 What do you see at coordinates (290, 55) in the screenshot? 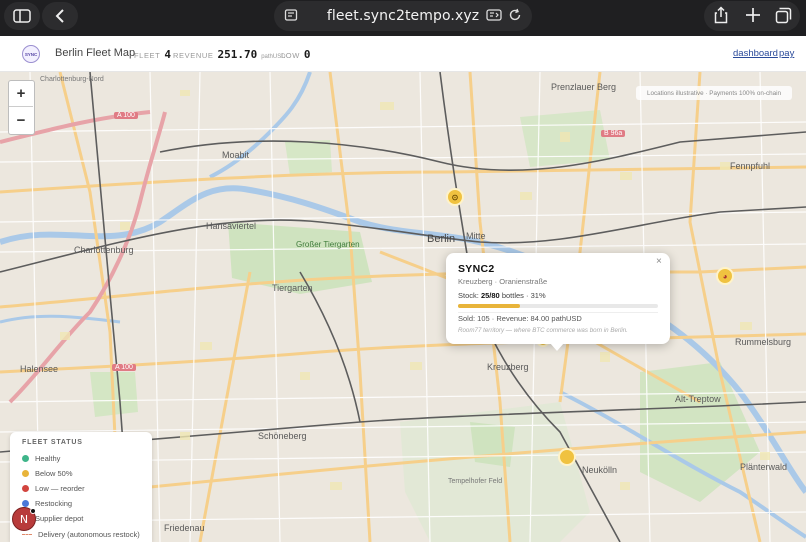
I see `low-label: LOW` at bounding box center [290, 55].